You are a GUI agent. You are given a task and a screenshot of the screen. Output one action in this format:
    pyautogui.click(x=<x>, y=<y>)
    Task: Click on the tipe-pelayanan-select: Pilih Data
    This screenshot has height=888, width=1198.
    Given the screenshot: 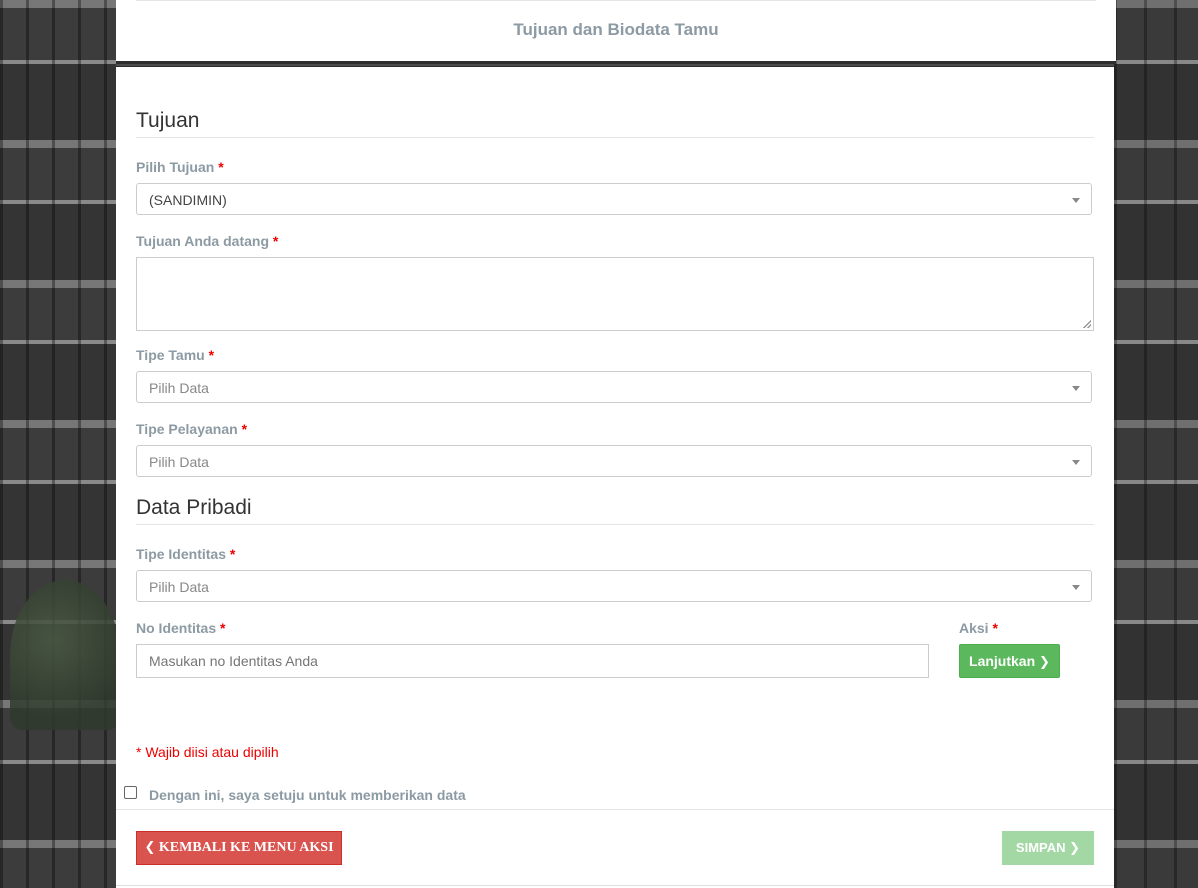 What is the action you would take?
    pyautogui.click(x=614, y=461)
    